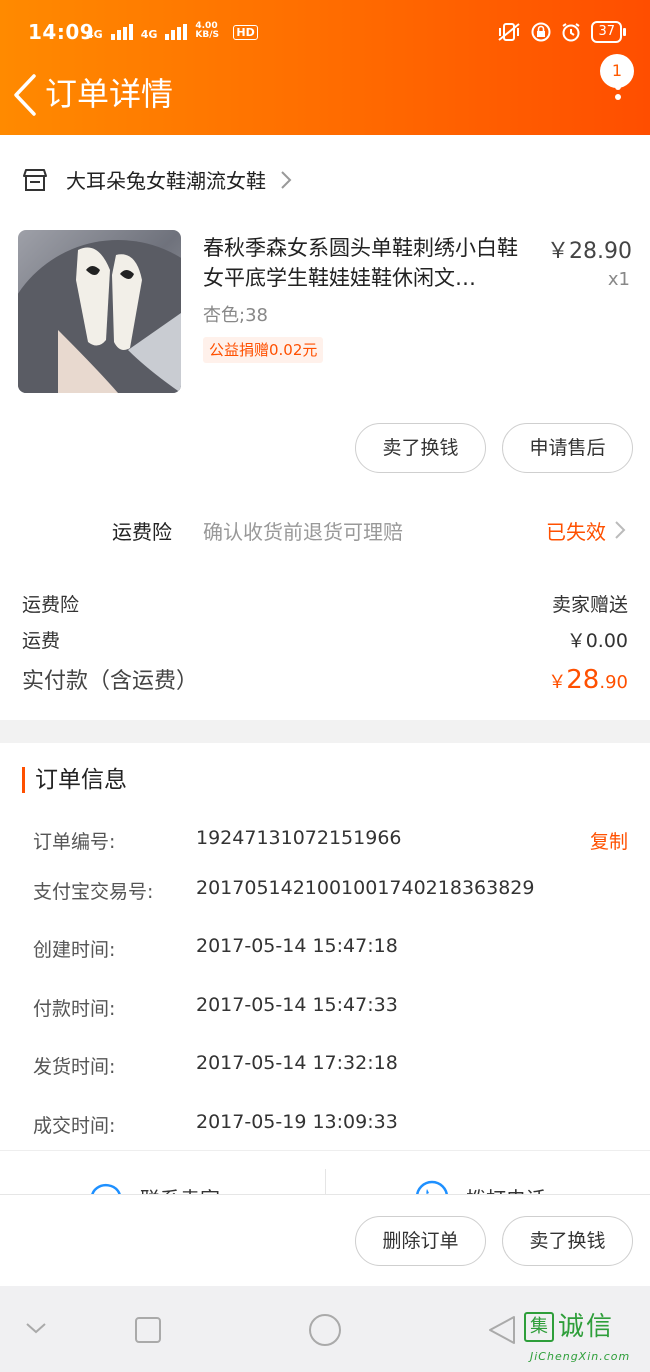 Image resolution: width=650 pixels, height=1372 pixels. Describe the element at coordinates (263, 350) in the screenshot. I see `charity-badge: 公益捐赠0.02元` at that location.